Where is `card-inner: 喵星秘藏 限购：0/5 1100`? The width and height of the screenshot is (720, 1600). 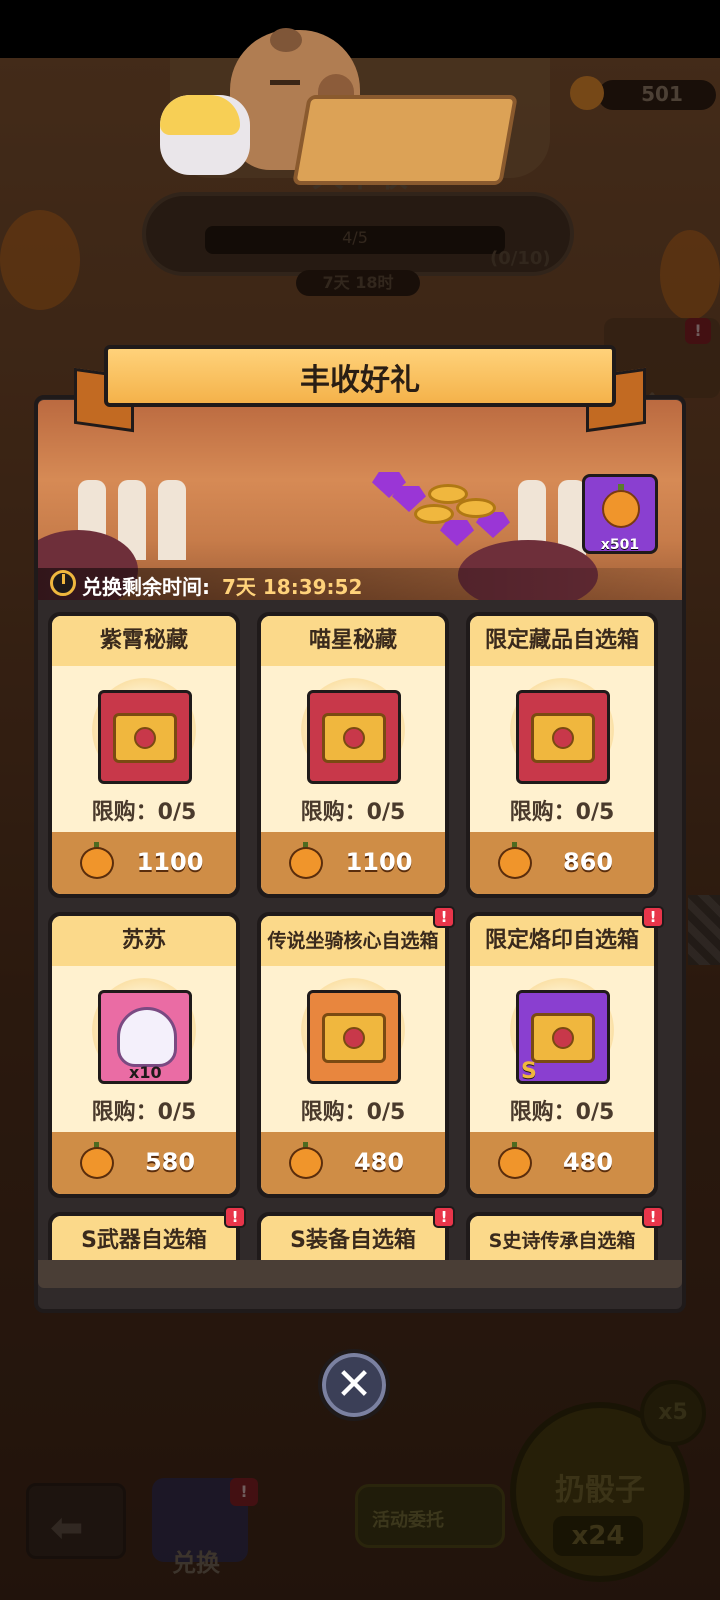 card-inner: 喵星秘藏 限购：0/5 1100 is located at coordinates (353, 755).